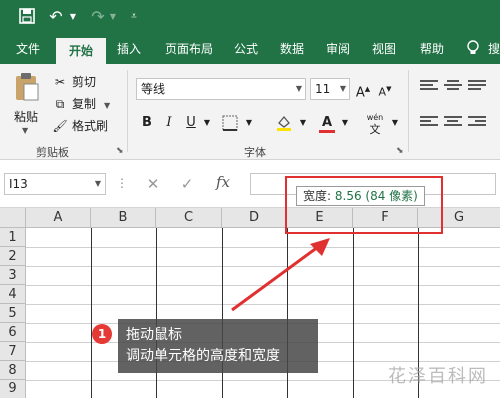 This screenshot has width=500, height=398. Describe the element at coordinates (13, 237) in the screenshot. I see `row-header-1: 1` at that location.